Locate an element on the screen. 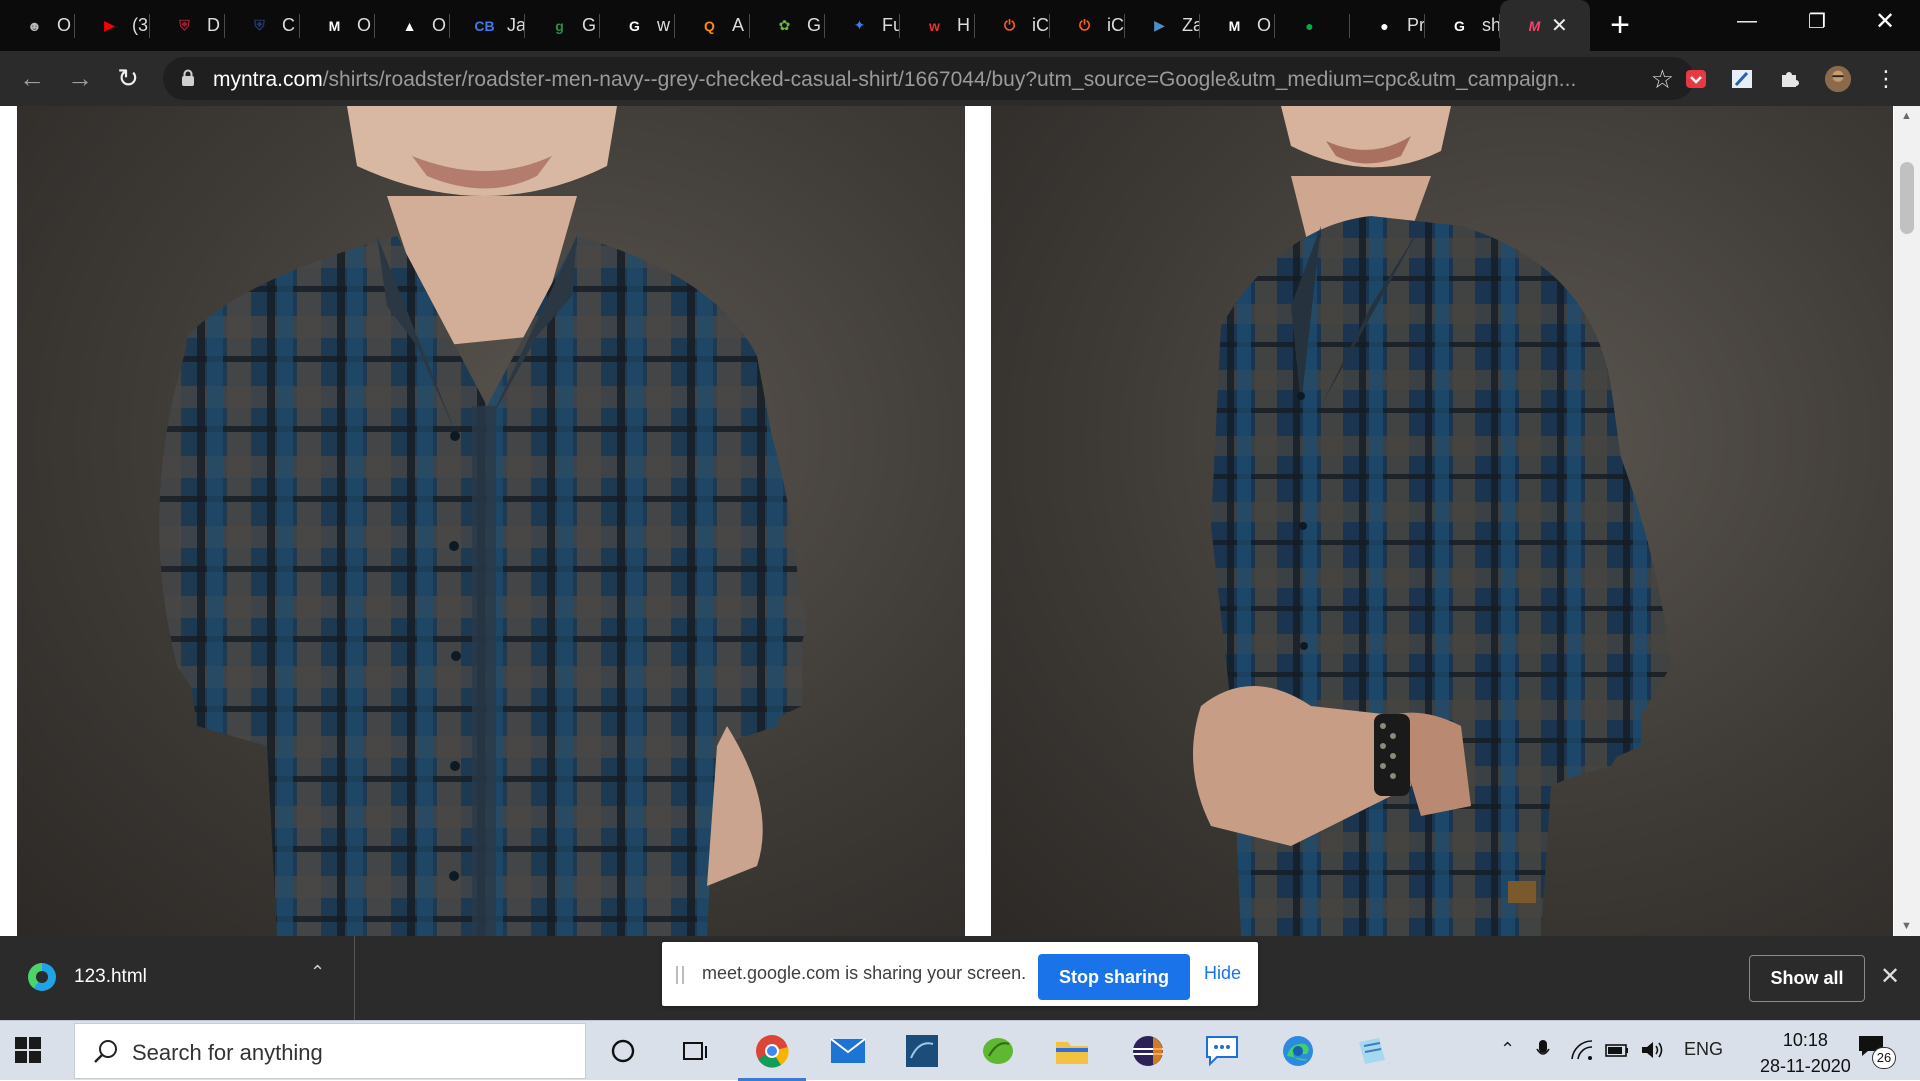 Image resolution: width=1920 pixels, height=1081 pixels. google-drive-icon: ▲ is located at coordinates (409, 25).